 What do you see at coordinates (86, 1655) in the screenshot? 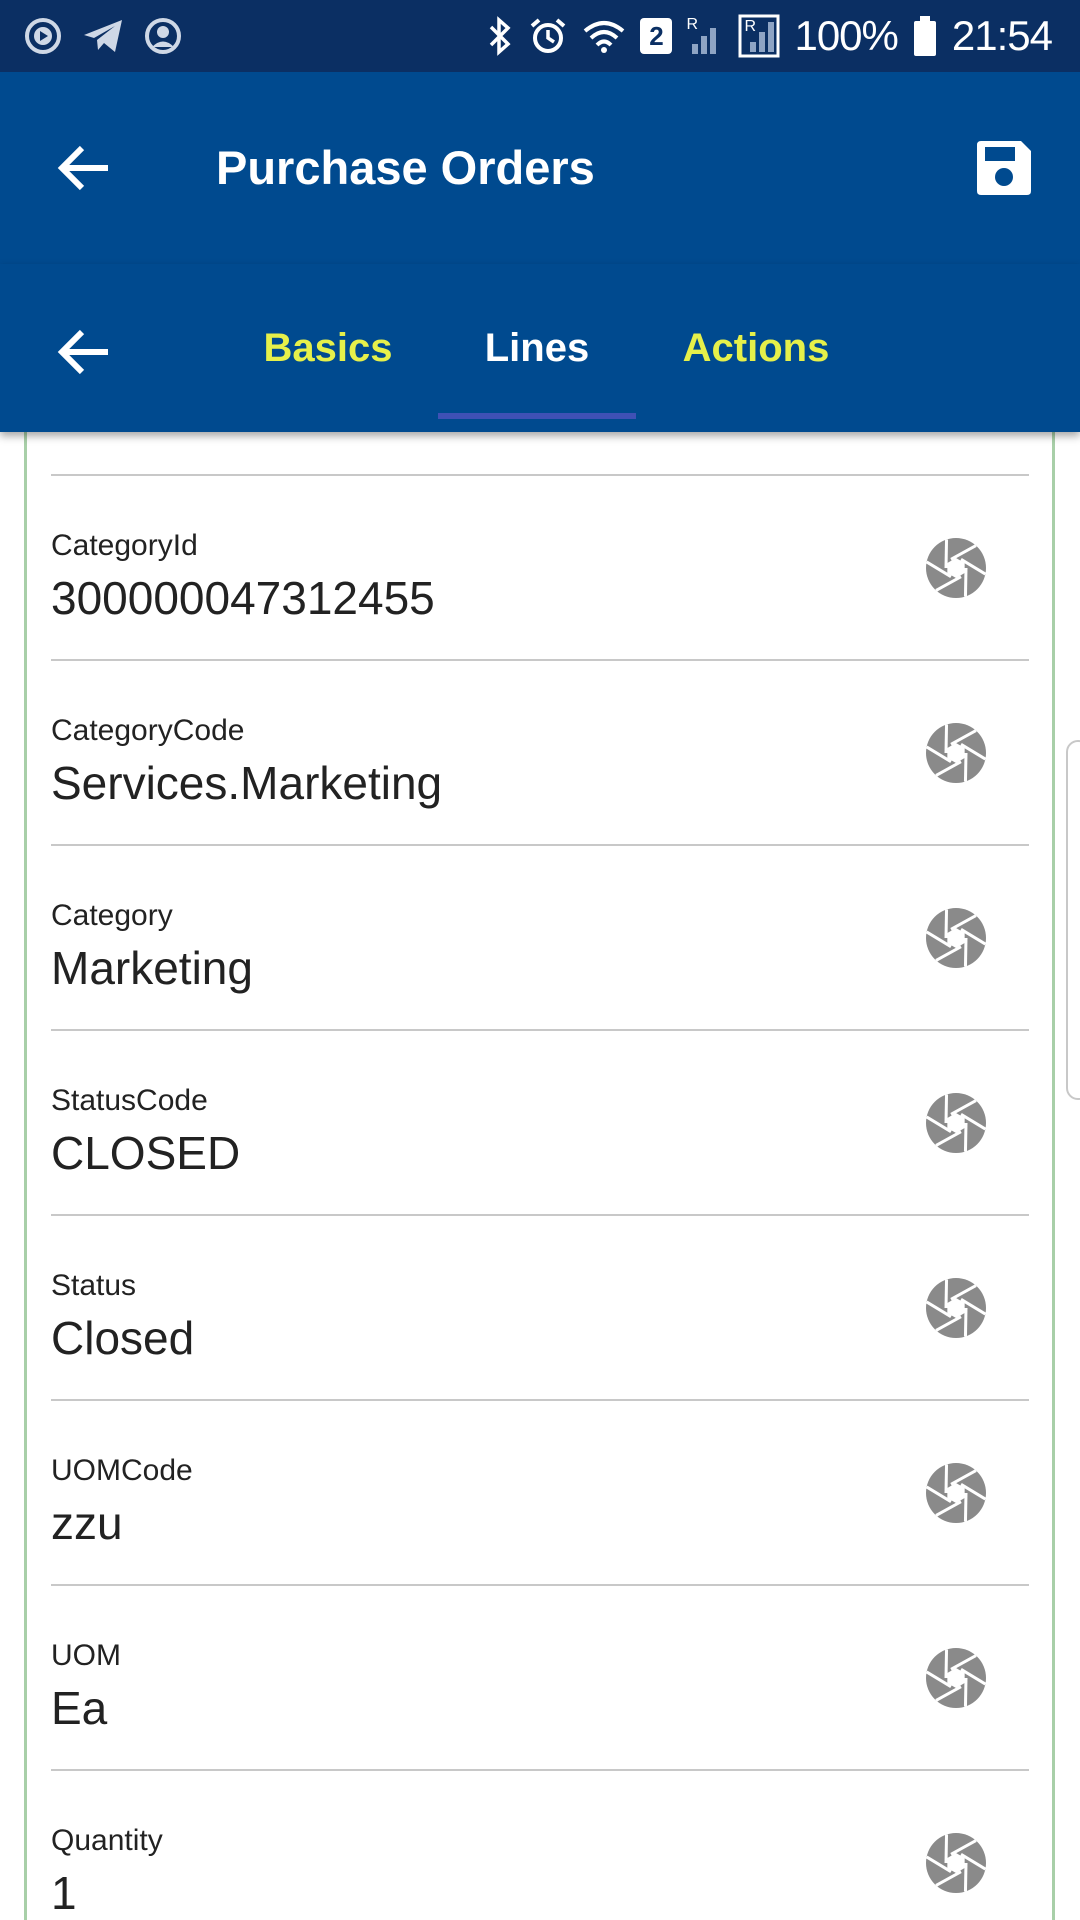
I see `field-label: UOM` at bounding box center [86, 1655].